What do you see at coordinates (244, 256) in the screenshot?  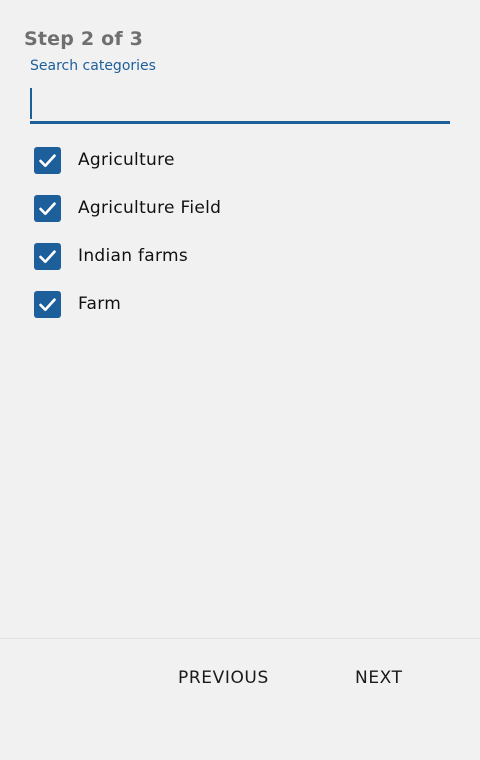 I see `category-item-indian-farms: Indian farms` at bounding box center [244, 256].